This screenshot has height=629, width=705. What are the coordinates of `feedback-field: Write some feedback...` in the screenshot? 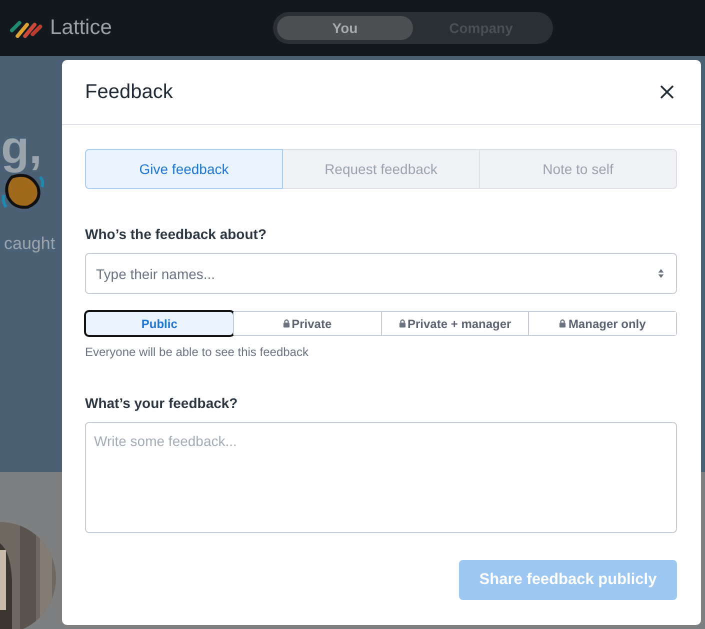 It's located at (381, 477).